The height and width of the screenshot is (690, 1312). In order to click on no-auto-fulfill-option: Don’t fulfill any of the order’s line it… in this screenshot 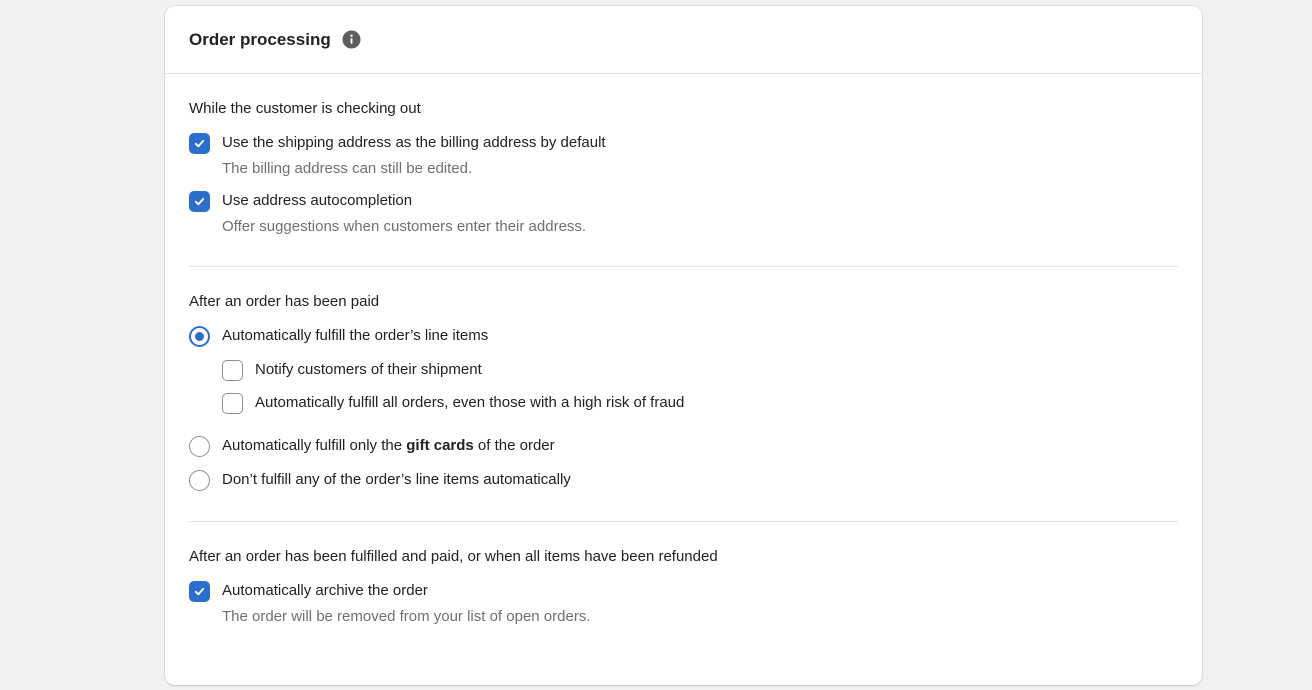, I will do `click(683, 480)`.